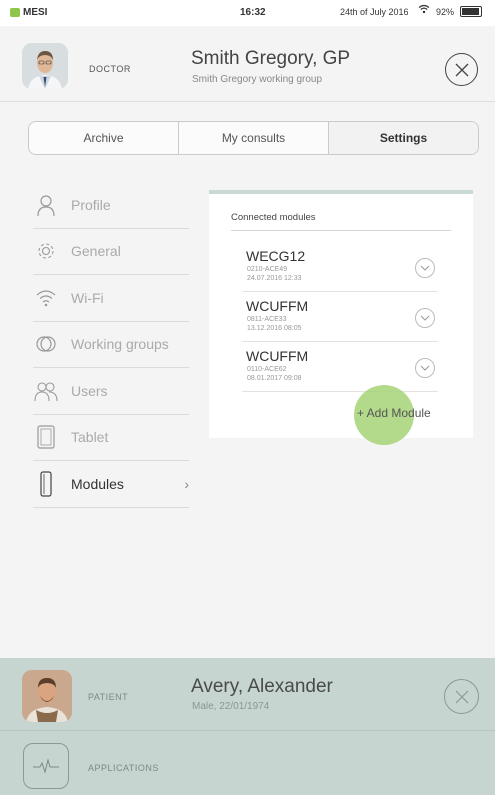 The image size is (495, 795). I want to click on tab-my-consults: My consults, so click(254, 138).